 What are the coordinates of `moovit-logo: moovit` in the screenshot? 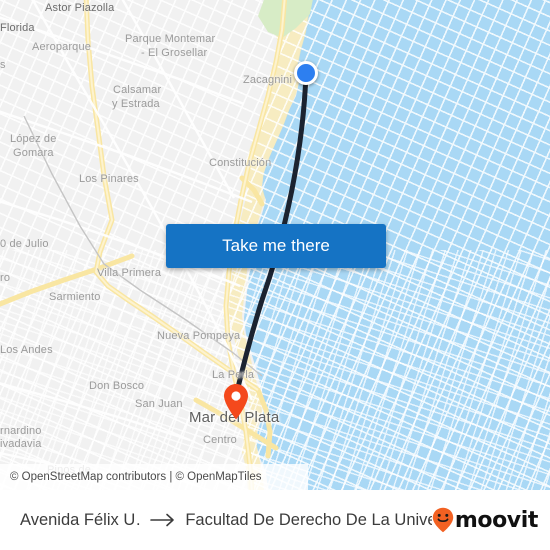 It's located at (491, 520).